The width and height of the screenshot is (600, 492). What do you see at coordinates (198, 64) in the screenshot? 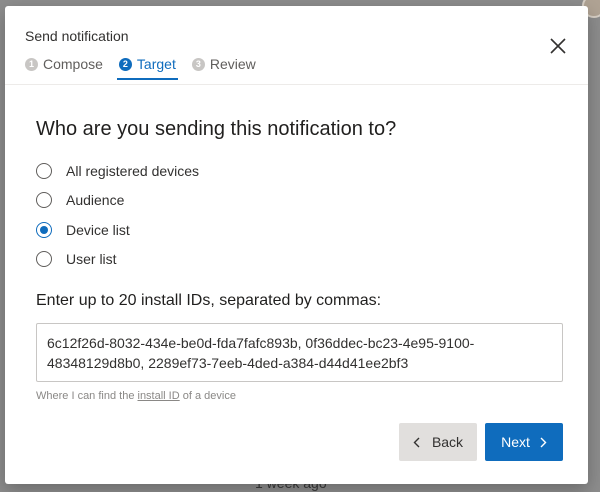
I see `step-number-badge: 3` at bounding box center [198, 64].